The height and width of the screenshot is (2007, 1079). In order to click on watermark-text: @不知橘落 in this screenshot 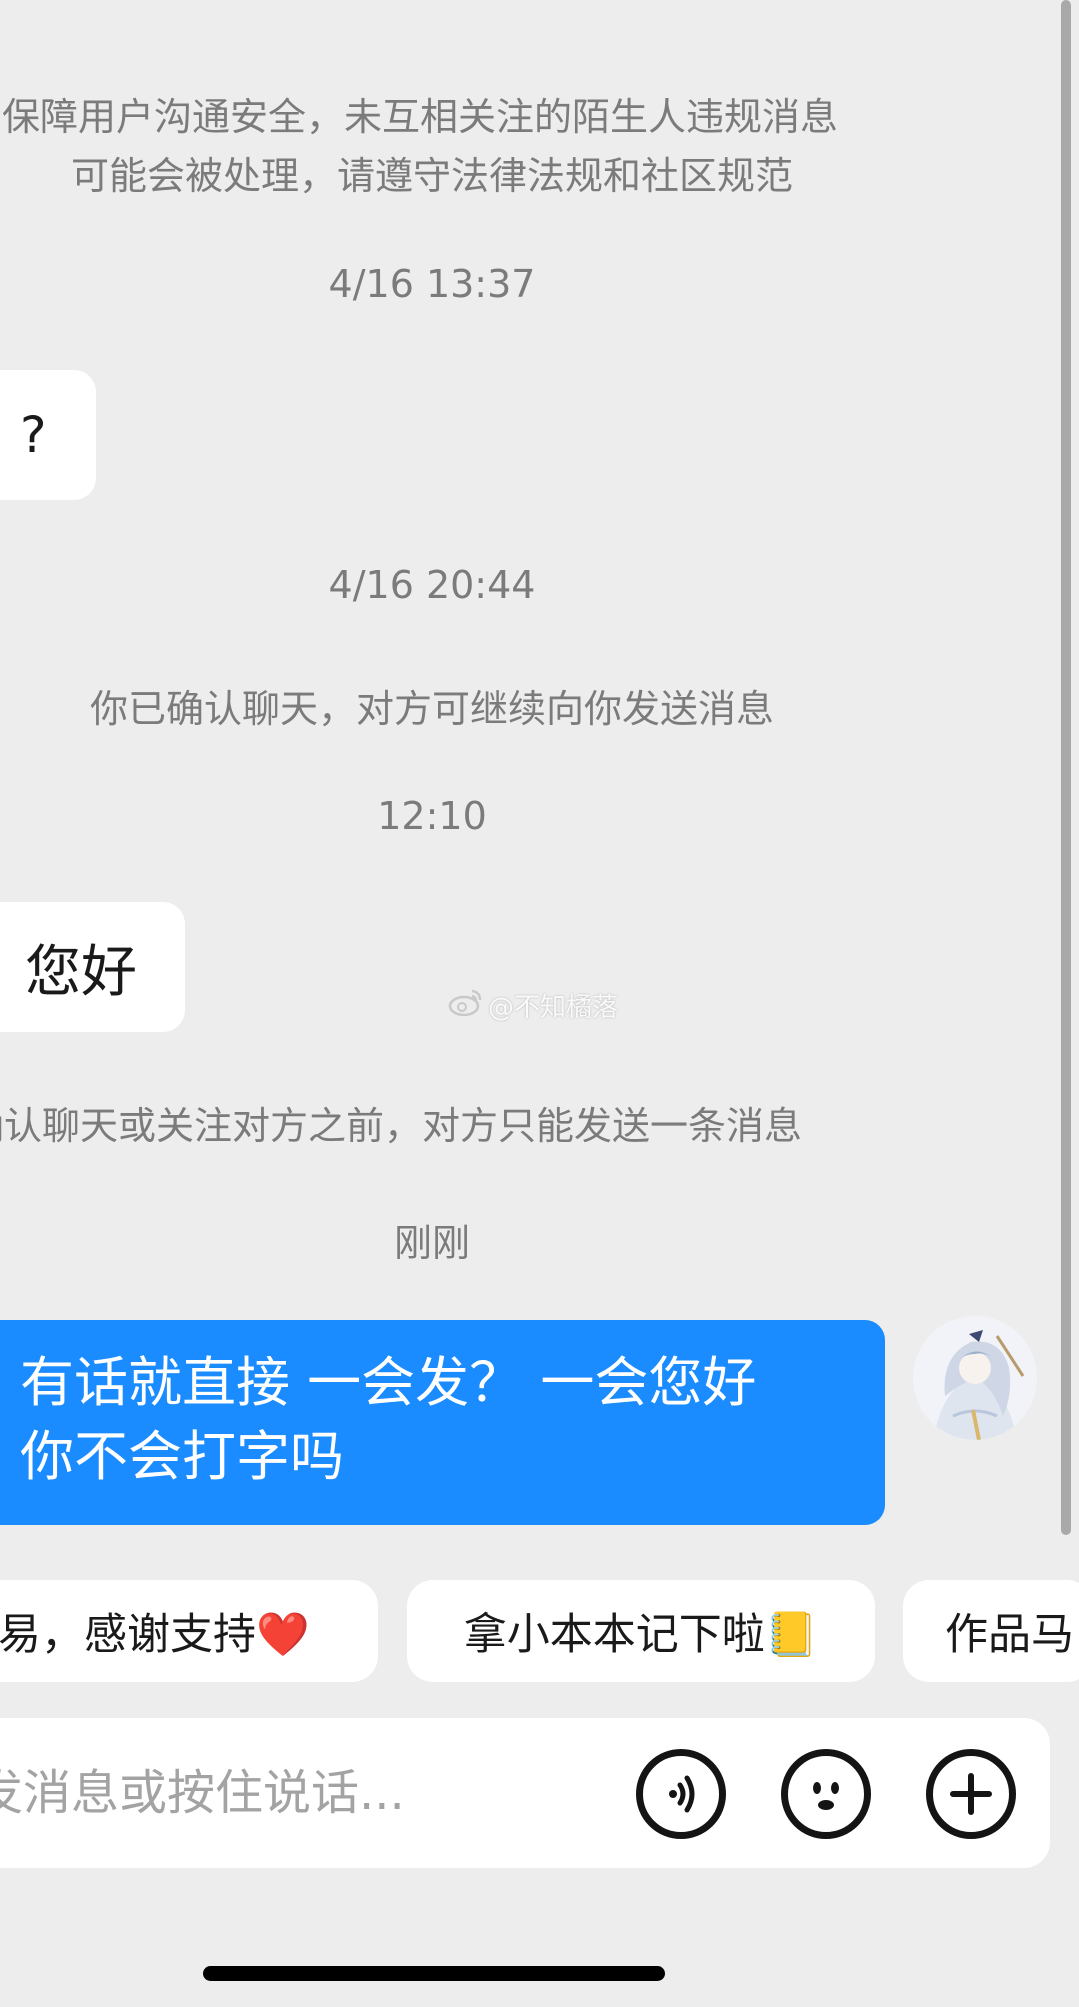, I will do `click(553, 1007)`.